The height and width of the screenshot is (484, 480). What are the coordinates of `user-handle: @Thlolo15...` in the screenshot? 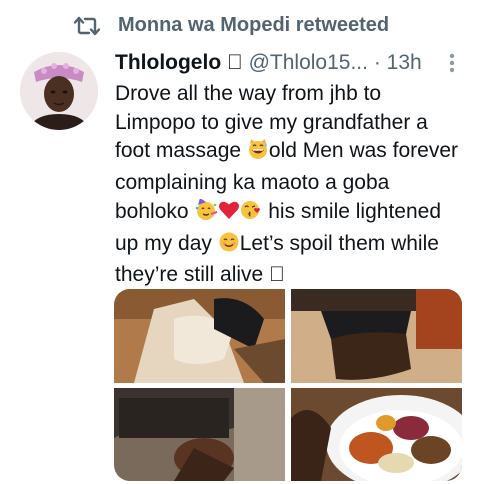 It's located at (308, 62).